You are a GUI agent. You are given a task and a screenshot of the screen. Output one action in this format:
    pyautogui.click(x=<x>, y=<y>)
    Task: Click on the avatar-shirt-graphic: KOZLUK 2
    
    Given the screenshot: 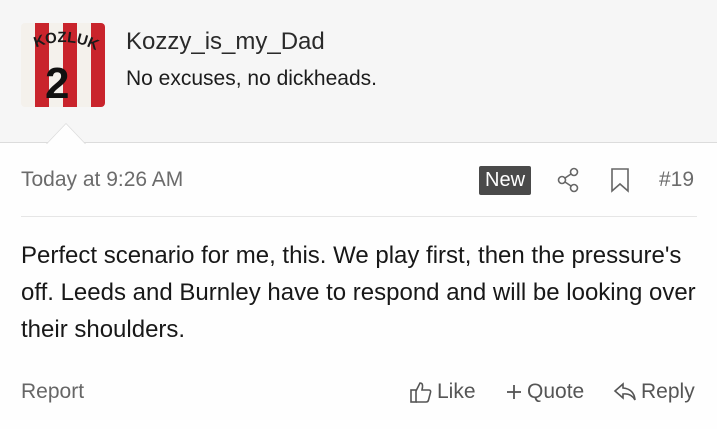 What is the action you would take?
    pyautogui.click(x=67, y=68)
    